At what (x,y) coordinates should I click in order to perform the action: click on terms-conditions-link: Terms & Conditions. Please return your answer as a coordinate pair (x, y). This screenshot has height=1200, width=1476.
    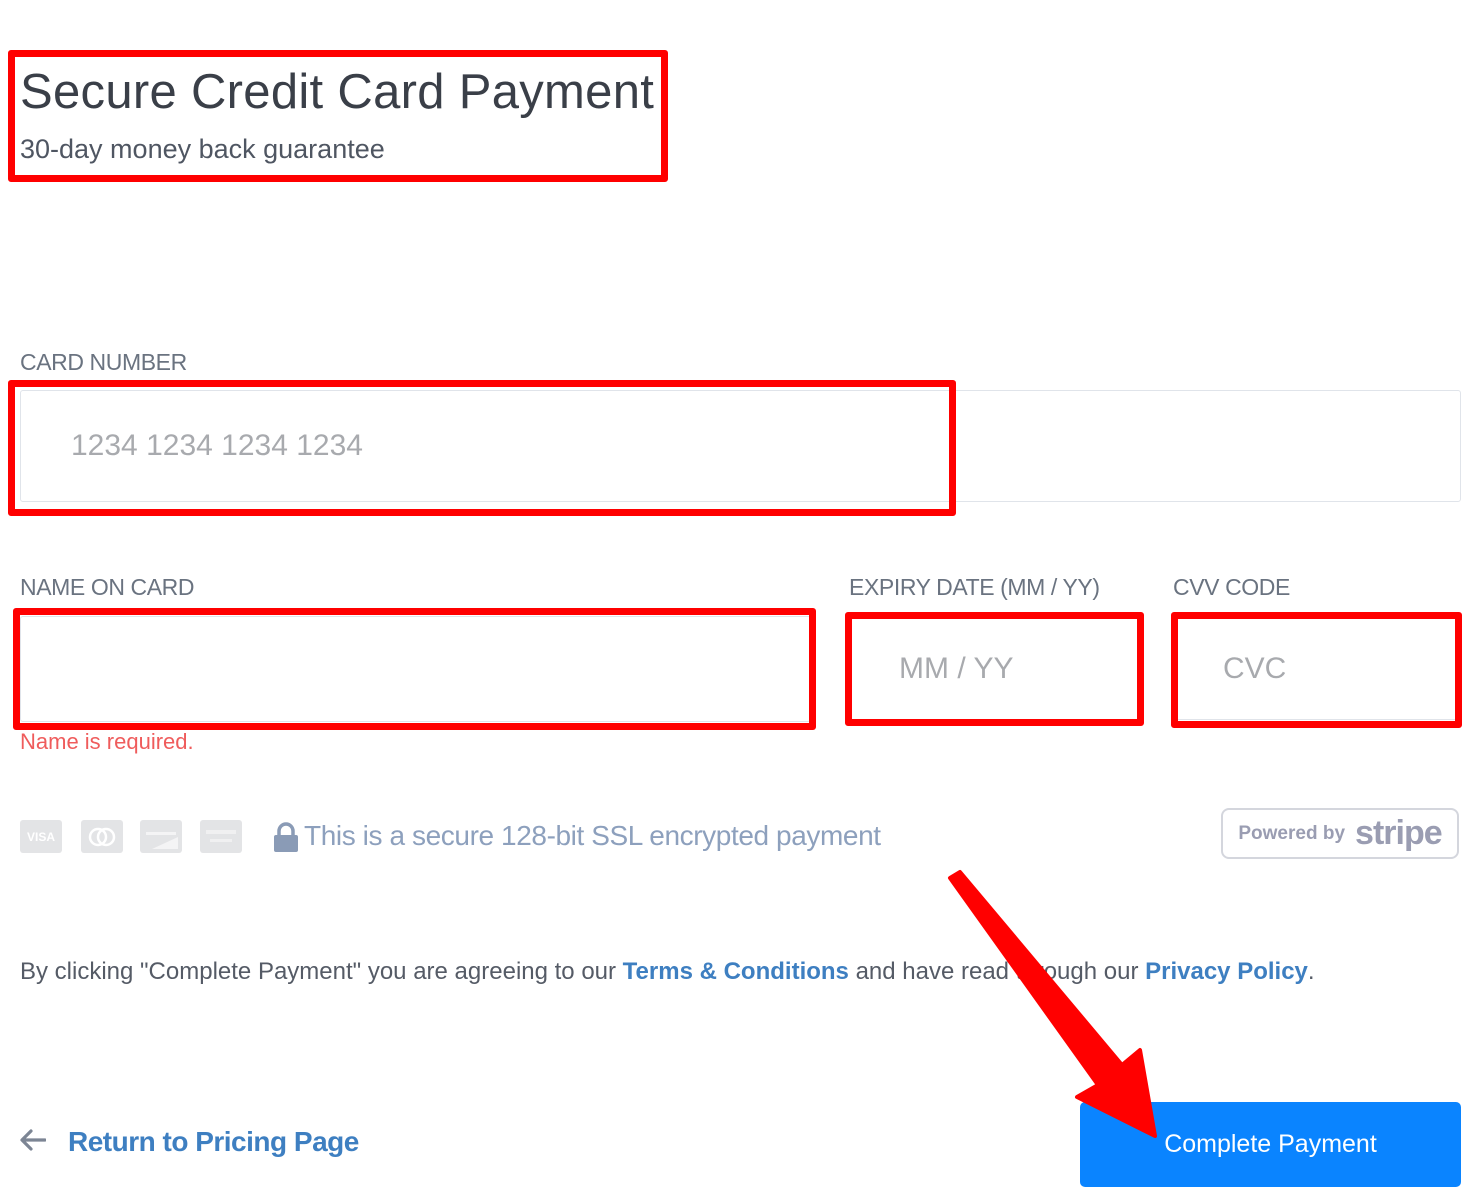
    Looking at the image, I should click on (736, 971).